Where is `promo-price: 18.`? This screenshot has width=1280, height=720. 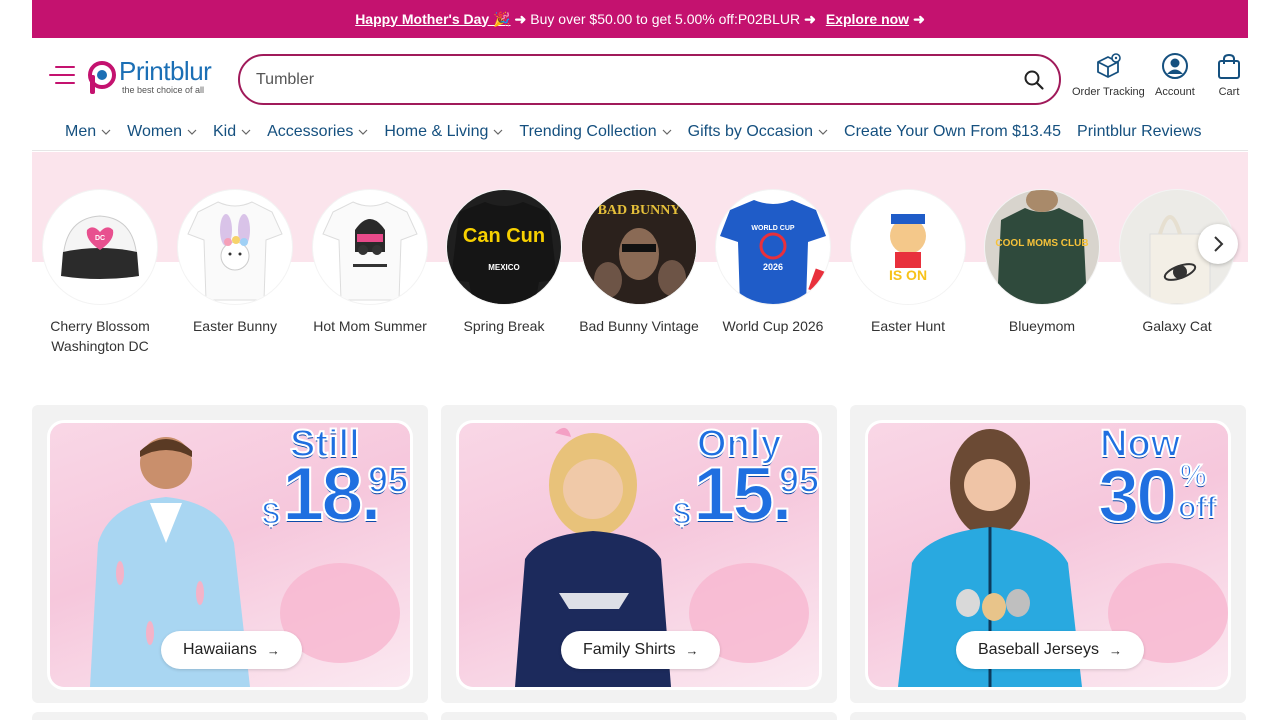 promo-price: 18. is located at coordinates (332, 494).